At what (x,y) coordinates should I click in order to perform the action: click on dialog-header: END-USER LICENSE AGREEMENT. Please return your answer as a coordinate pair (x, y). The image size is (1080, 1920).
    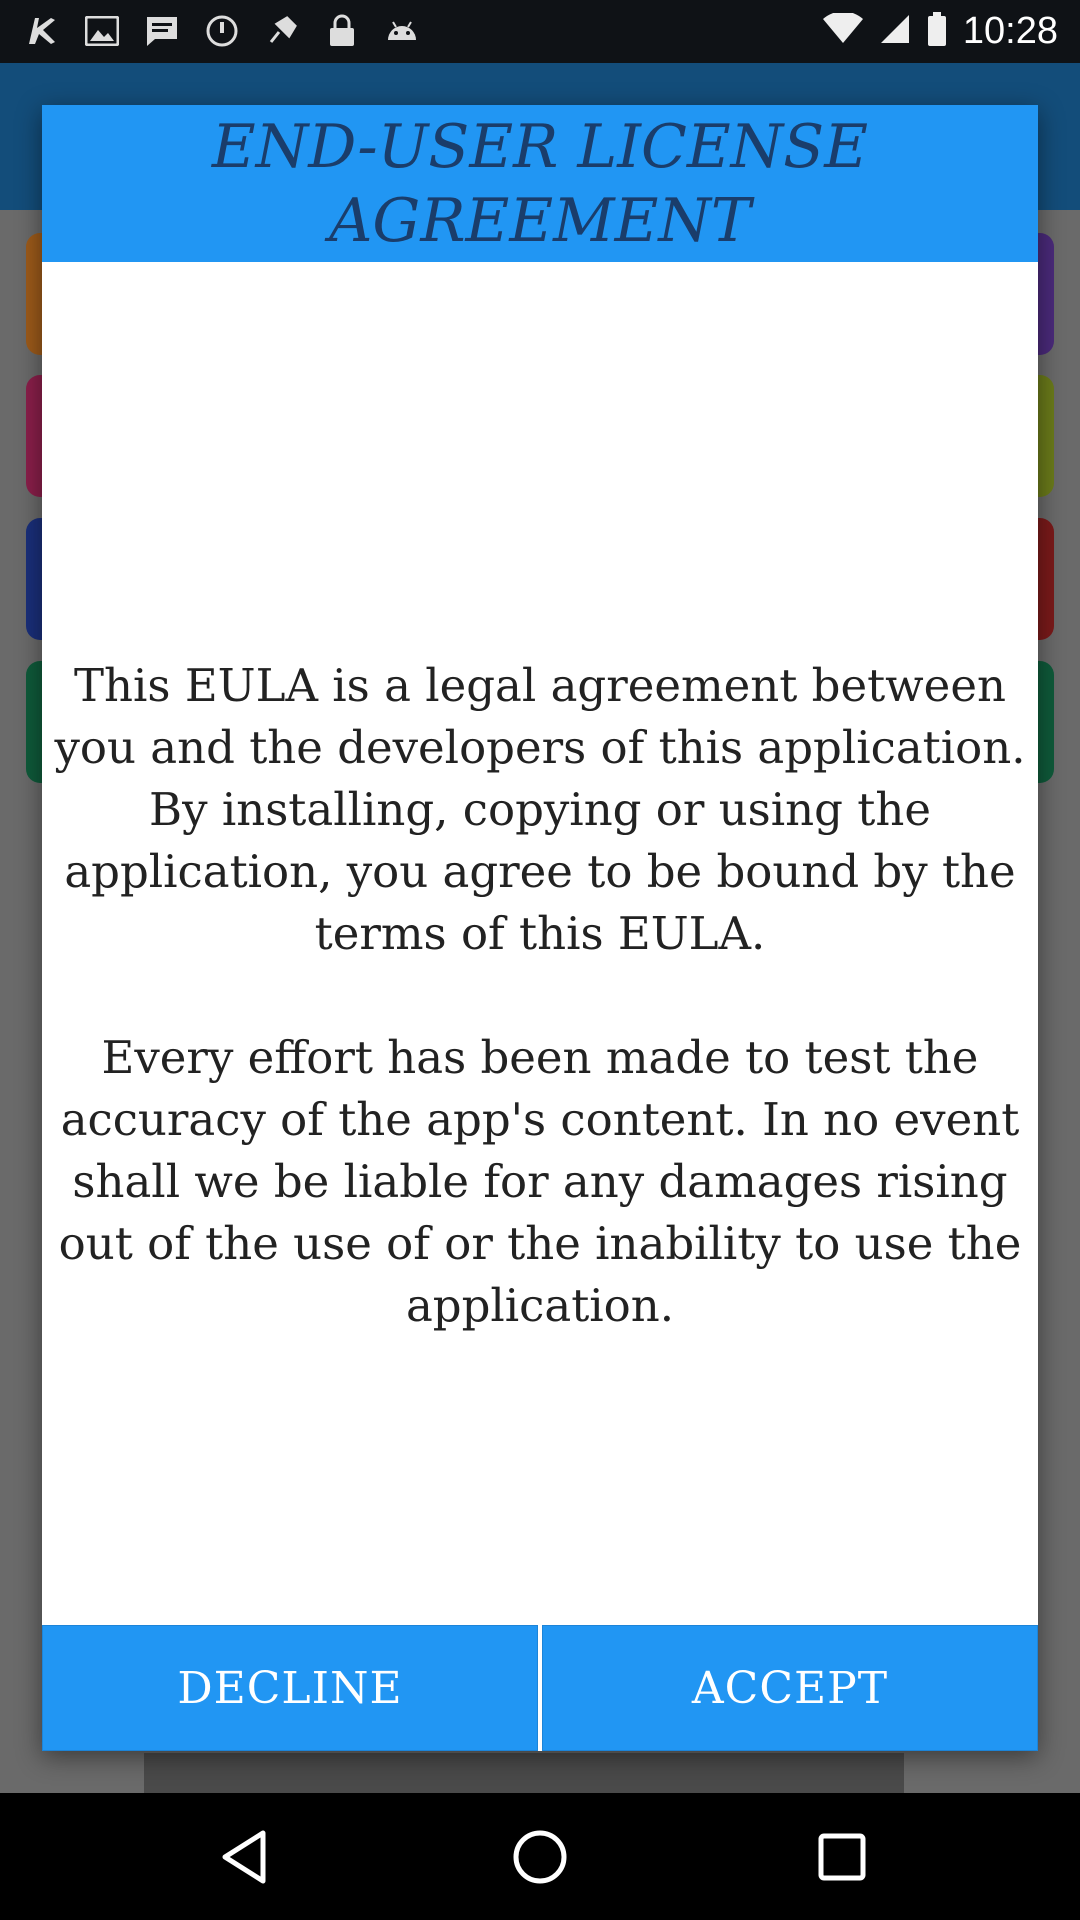
    Looking at the image, I should click on (540, 183).